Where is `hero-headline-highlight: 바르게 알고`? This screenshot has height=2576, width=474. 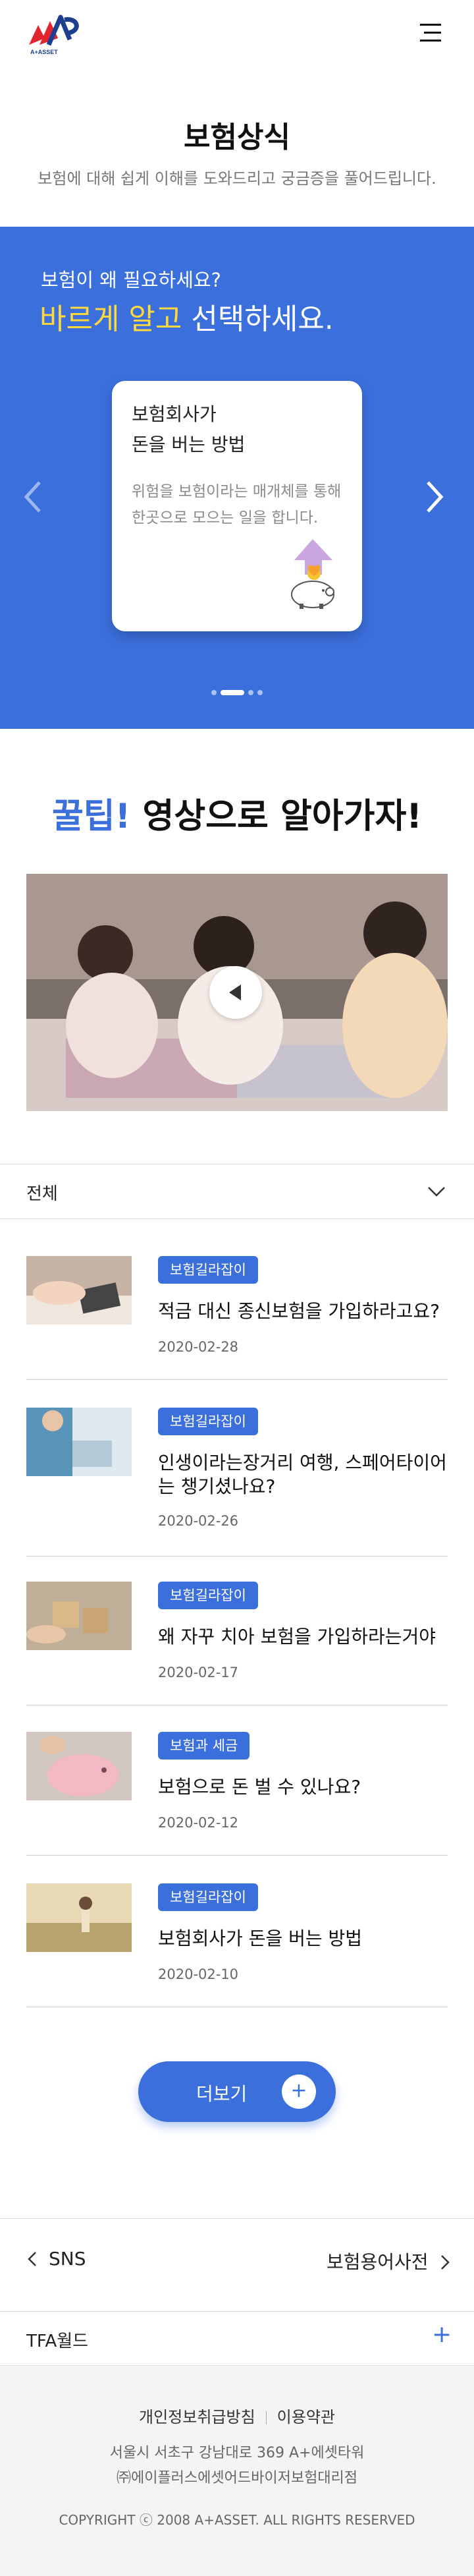 hero-headline-highlight: 바르게 알고 is located at coordinates (111, 319).